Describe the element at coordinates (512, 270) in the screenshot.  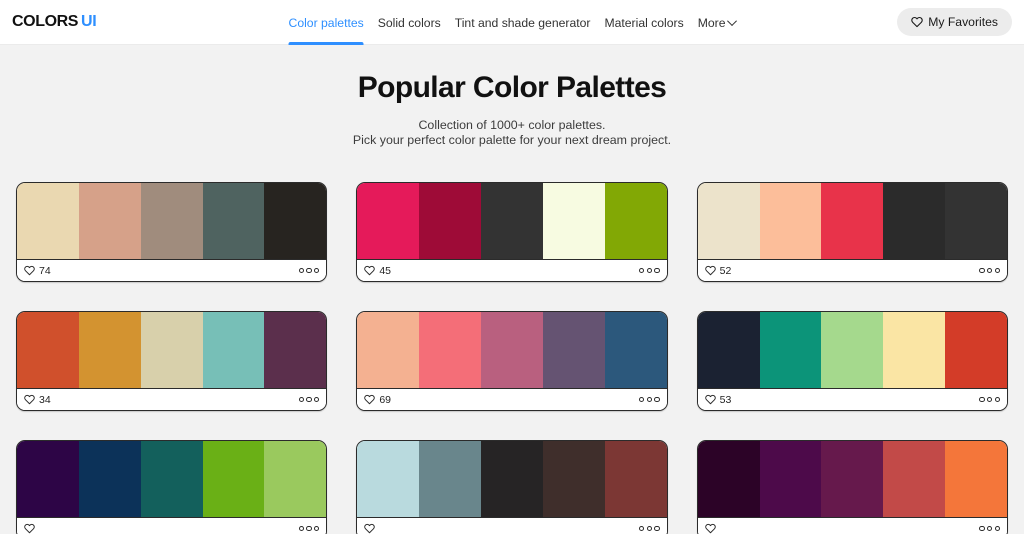
I see `palette-card-footer: 45` at that location.